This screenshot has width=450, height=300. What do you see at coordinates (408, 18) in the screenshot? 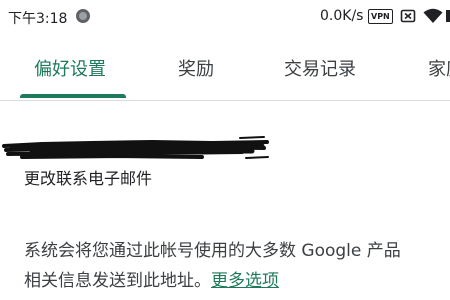
I see `sim-slot-icon` at bounding box center [408, 18].